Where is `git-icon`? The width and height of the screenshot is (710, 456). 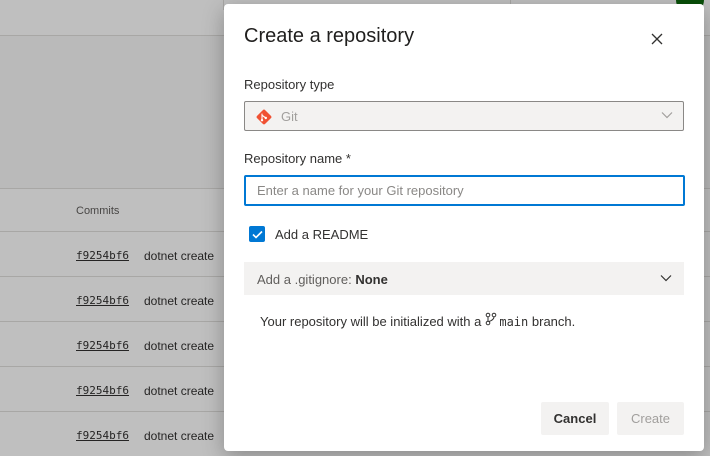
git-icon is located at coordinates (264, 117).